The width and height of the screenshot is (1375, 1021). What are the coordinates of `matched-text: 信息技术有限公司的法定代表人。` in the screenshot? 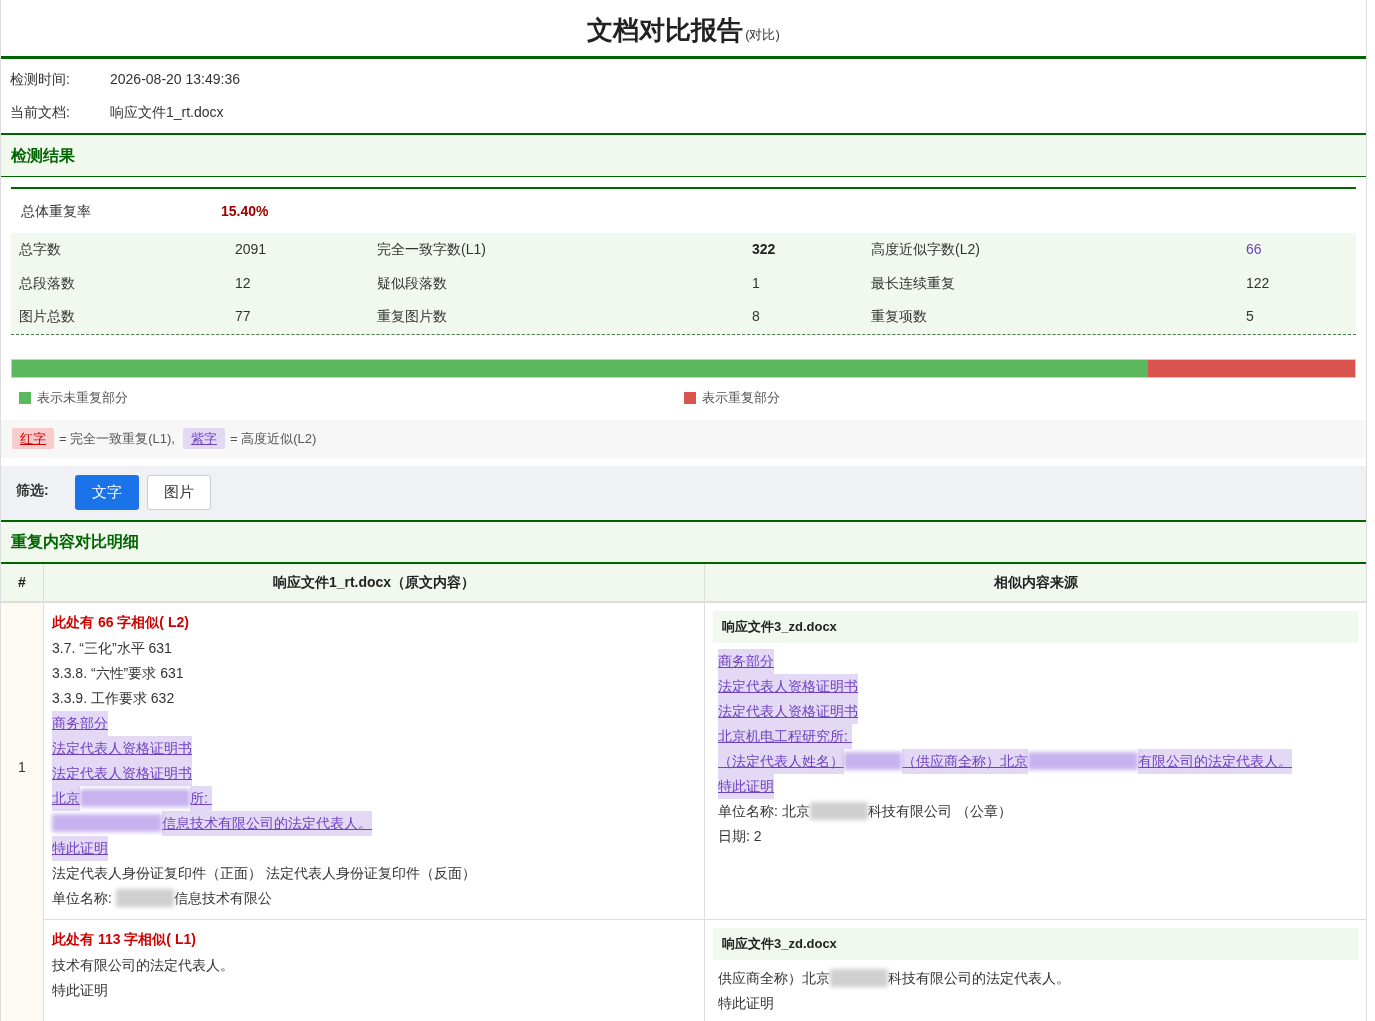 It's located at (267, 823).